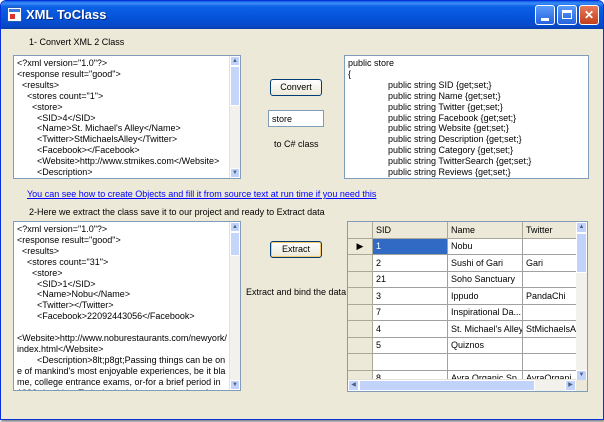 The height and width of the screenshot is (422, 604). I want to click on scroll-right-icon: ▶, so click(570, 385).